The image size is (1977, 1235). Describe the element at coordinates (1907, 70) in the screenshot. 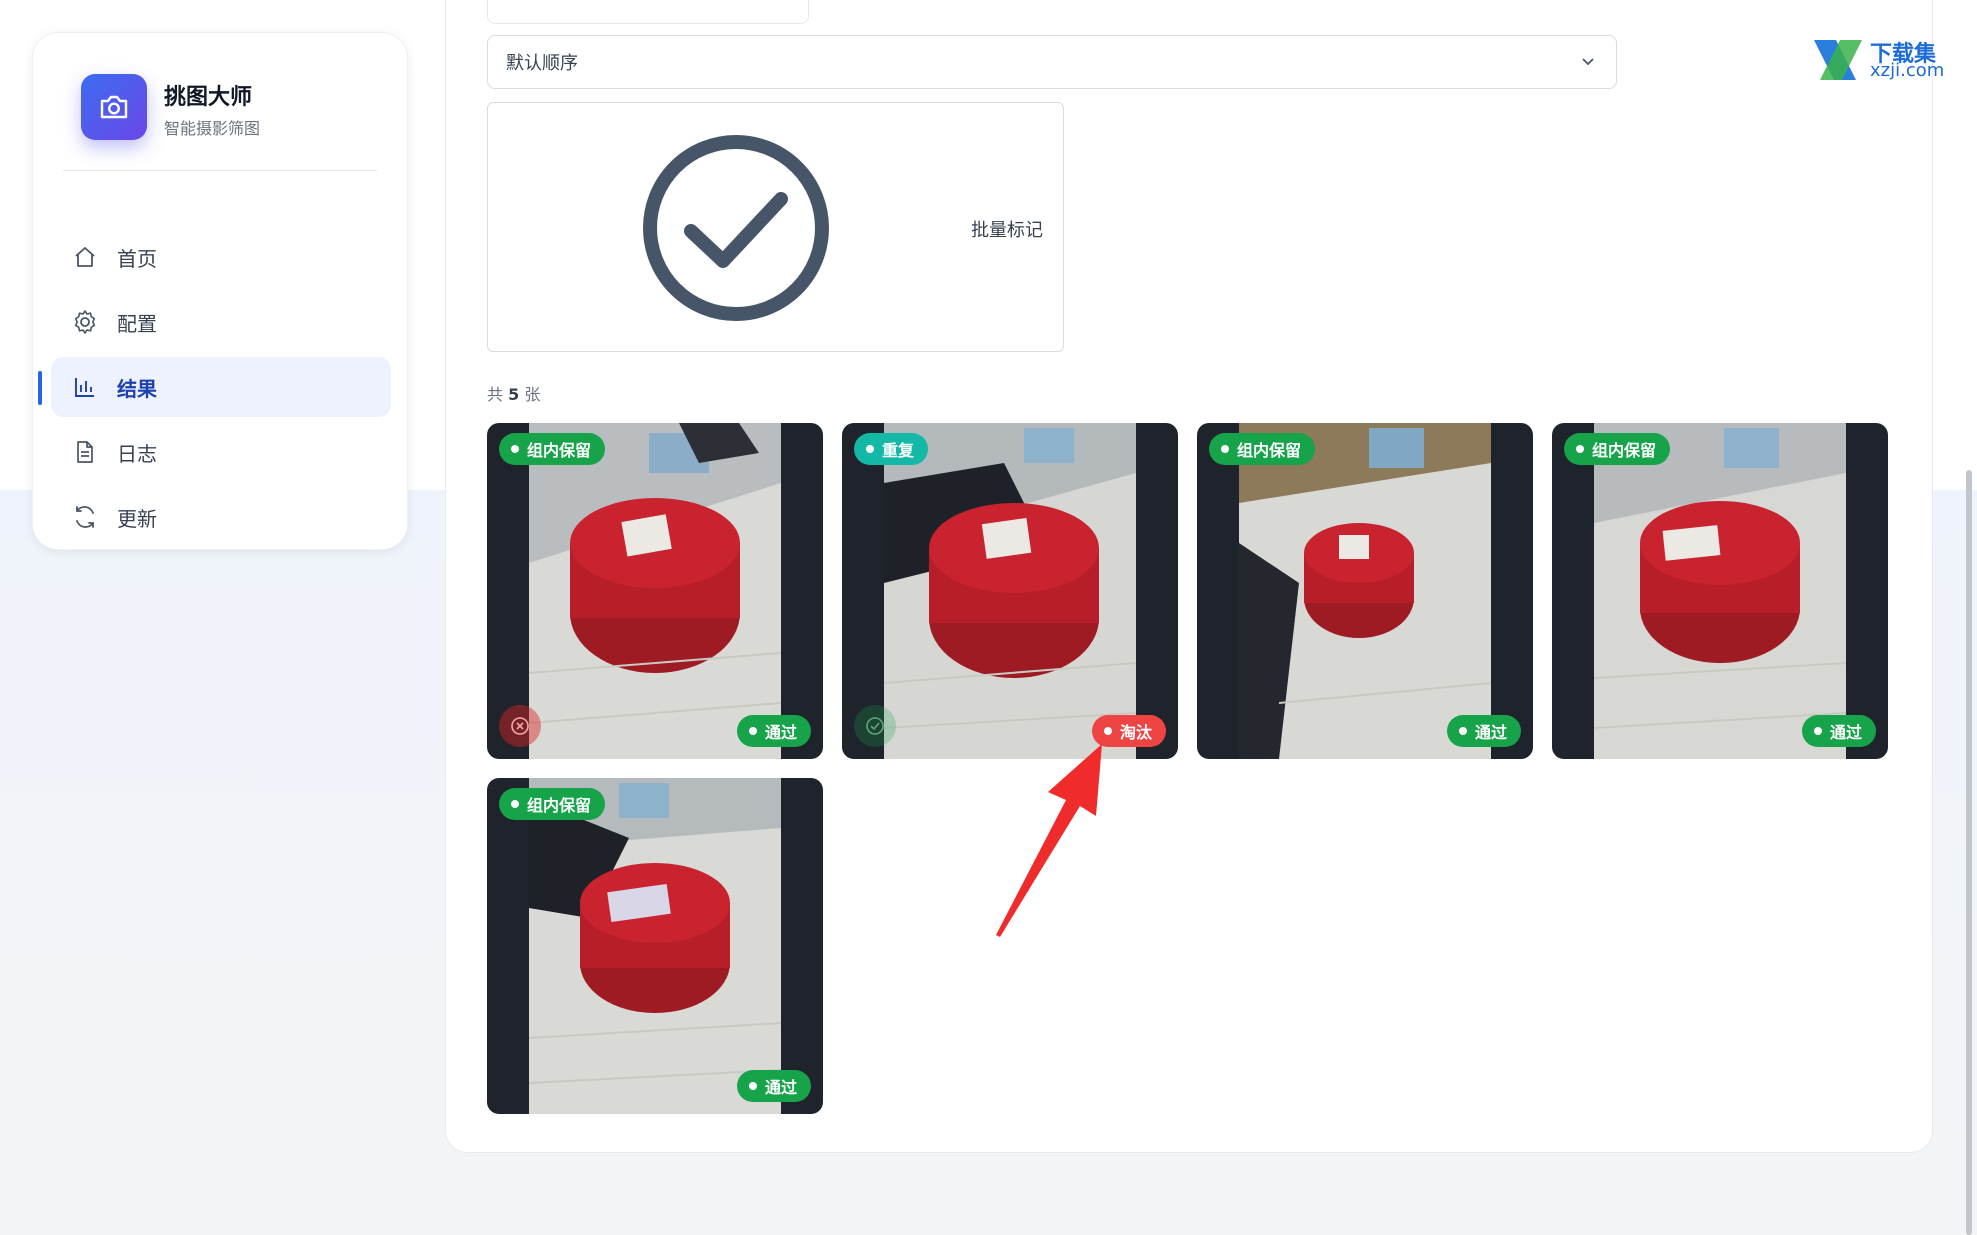

I see `watermark-url: xzji.com` at that location.